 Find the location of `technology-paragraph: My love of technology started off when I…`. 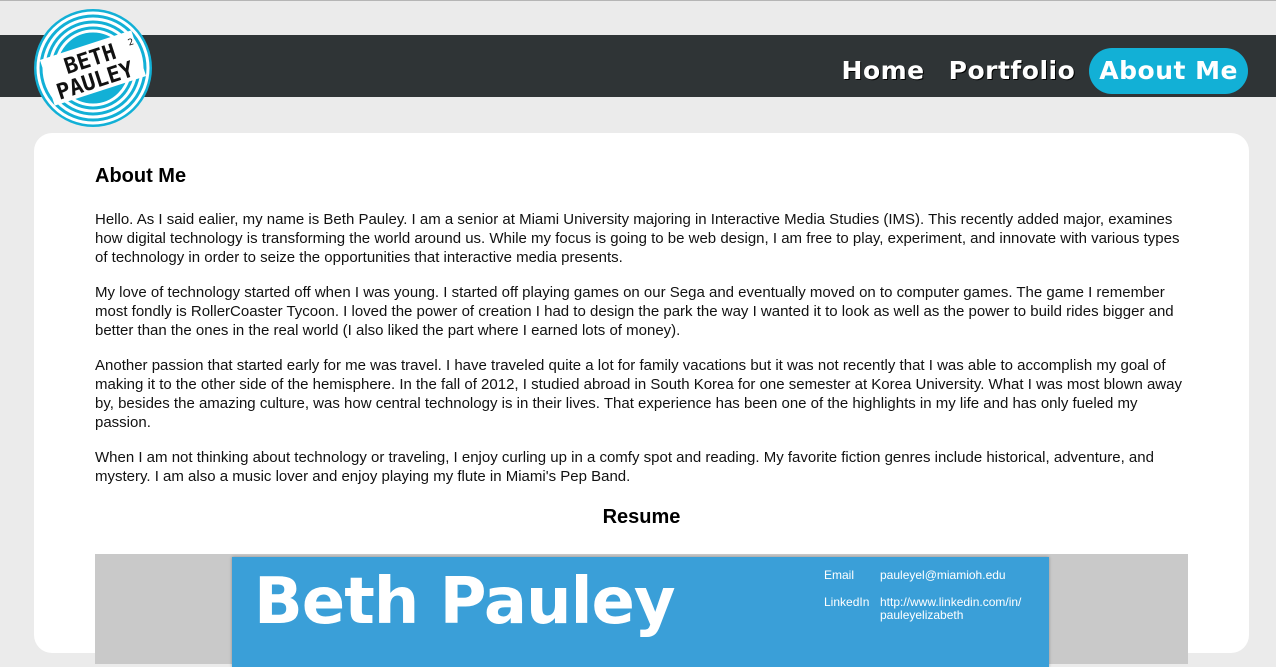

technology-paragraph: My love of technology started off when I… is located at coordinates (634, 311).